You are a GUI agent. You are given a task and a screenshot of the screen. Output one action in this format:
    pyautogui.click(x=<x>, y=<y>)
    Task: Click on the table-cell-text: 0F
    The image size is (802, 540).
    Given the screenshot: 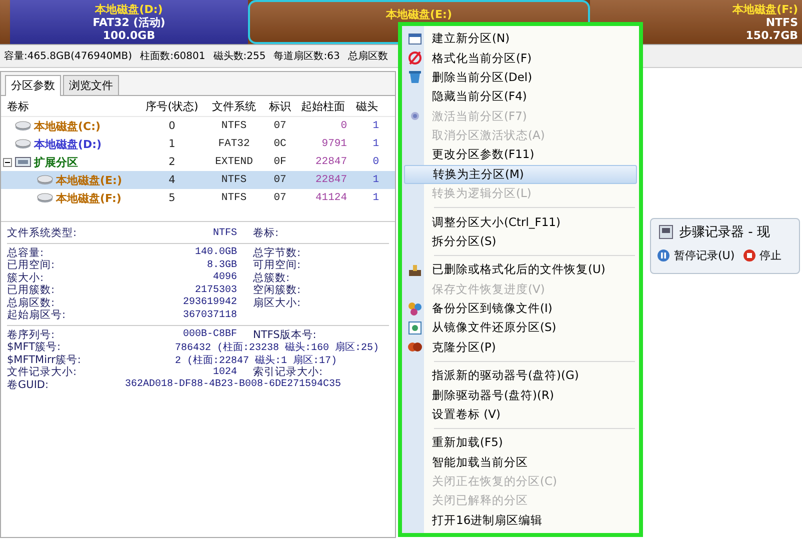 What is the action you would take?
    pyautogui.click(x=280, y=162)
    